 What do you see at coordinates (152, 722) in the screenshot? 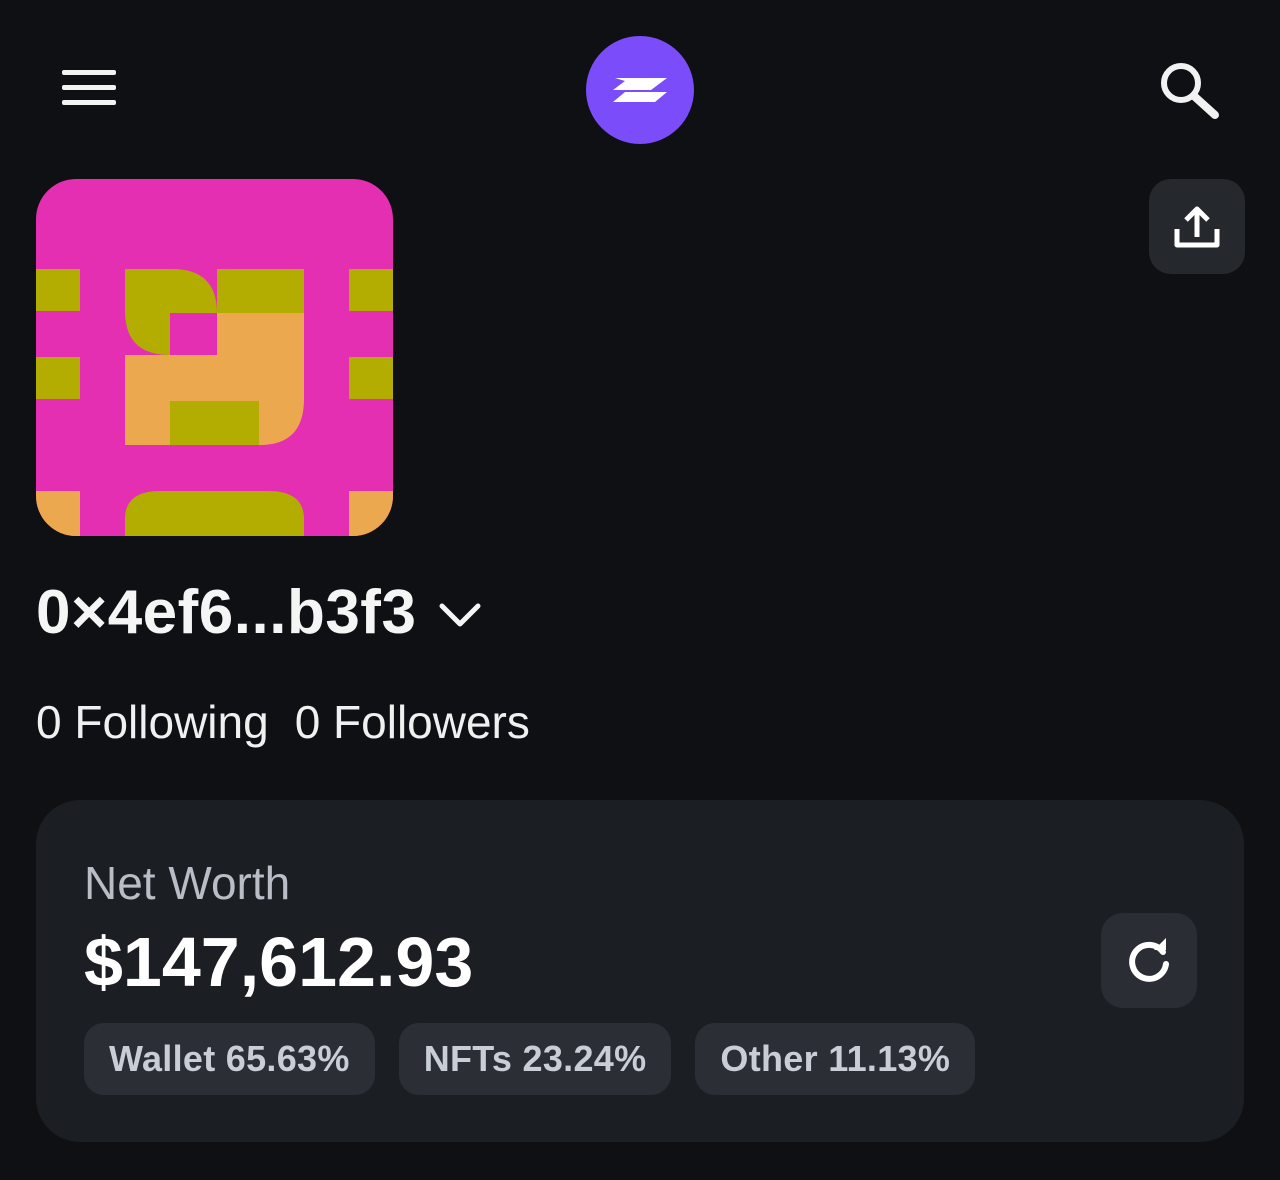
I see `following-count: 0 Following` at bounding box center [152, 722].